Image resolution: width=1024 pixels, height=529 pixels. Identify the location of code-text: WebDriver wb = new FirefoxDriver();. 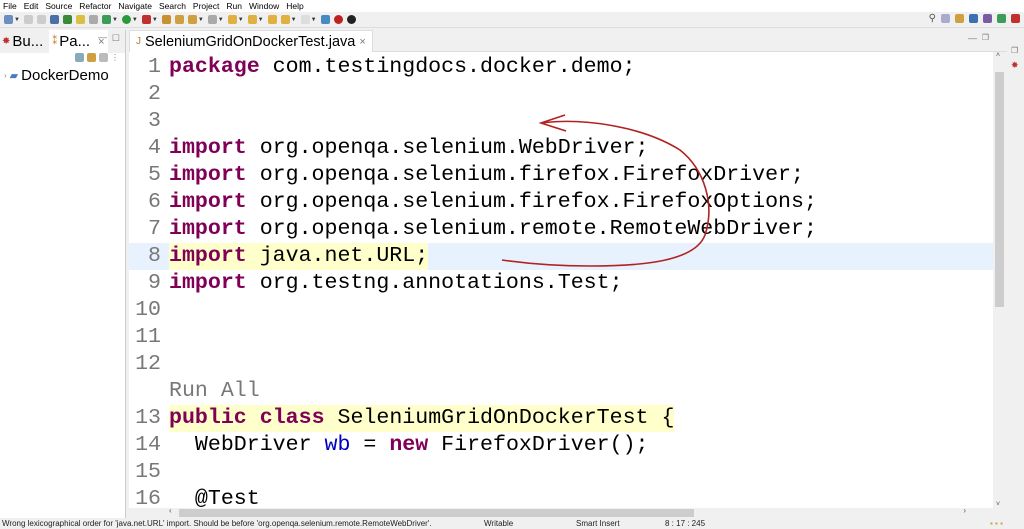
(409, 445).